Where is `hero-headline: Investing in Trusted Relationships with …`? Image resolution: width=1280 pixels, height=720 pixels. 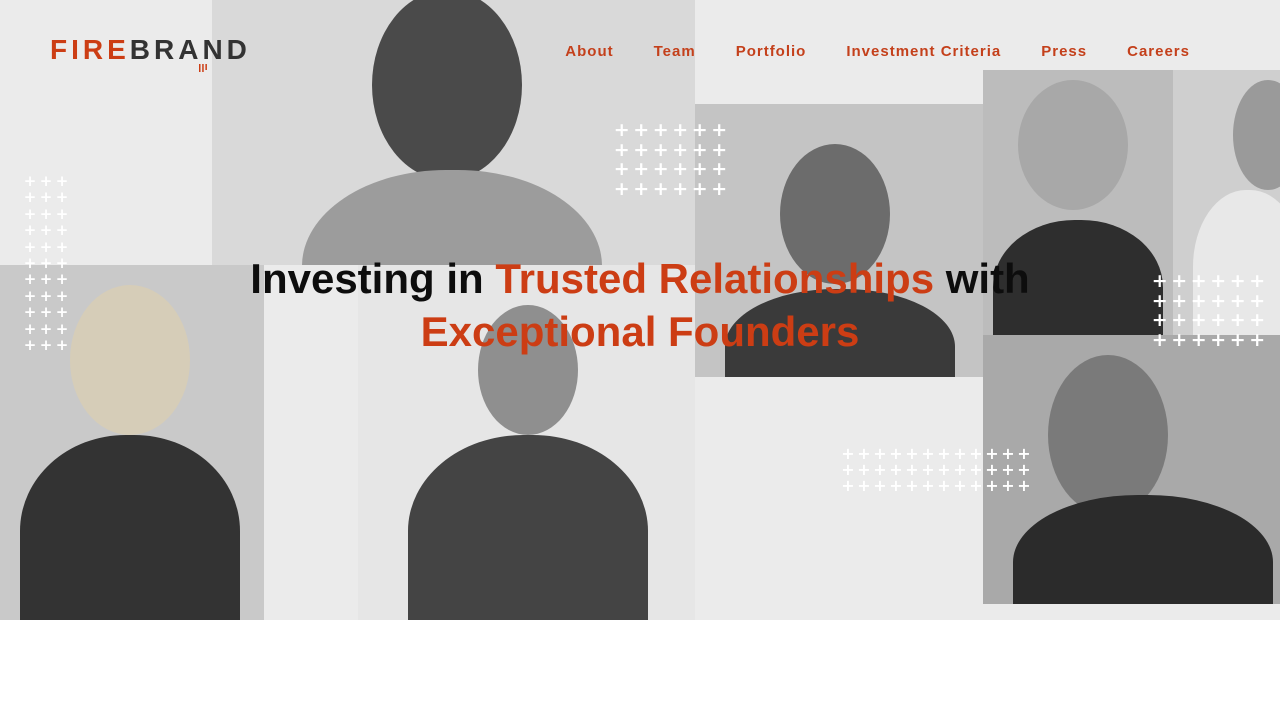 hero-headline: Investing in Trusted Relationships with … is located at coordinates (640, 305).